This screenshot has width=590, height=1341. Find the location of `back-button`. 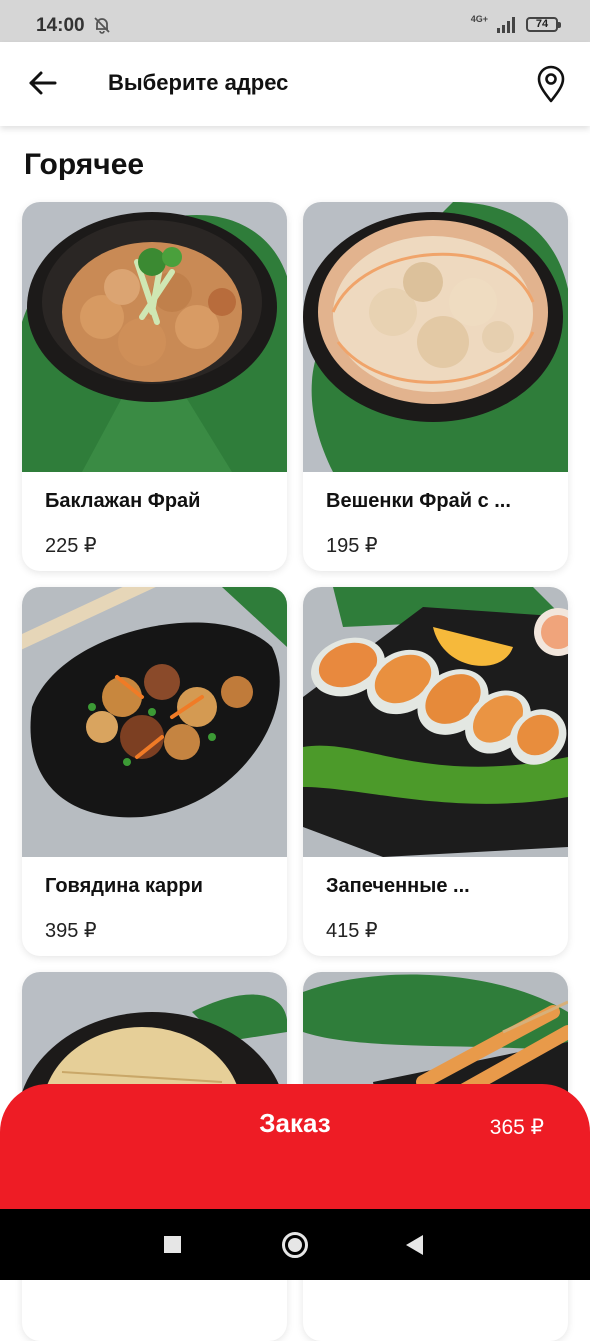

back-button is located at coordinates (43, 83).